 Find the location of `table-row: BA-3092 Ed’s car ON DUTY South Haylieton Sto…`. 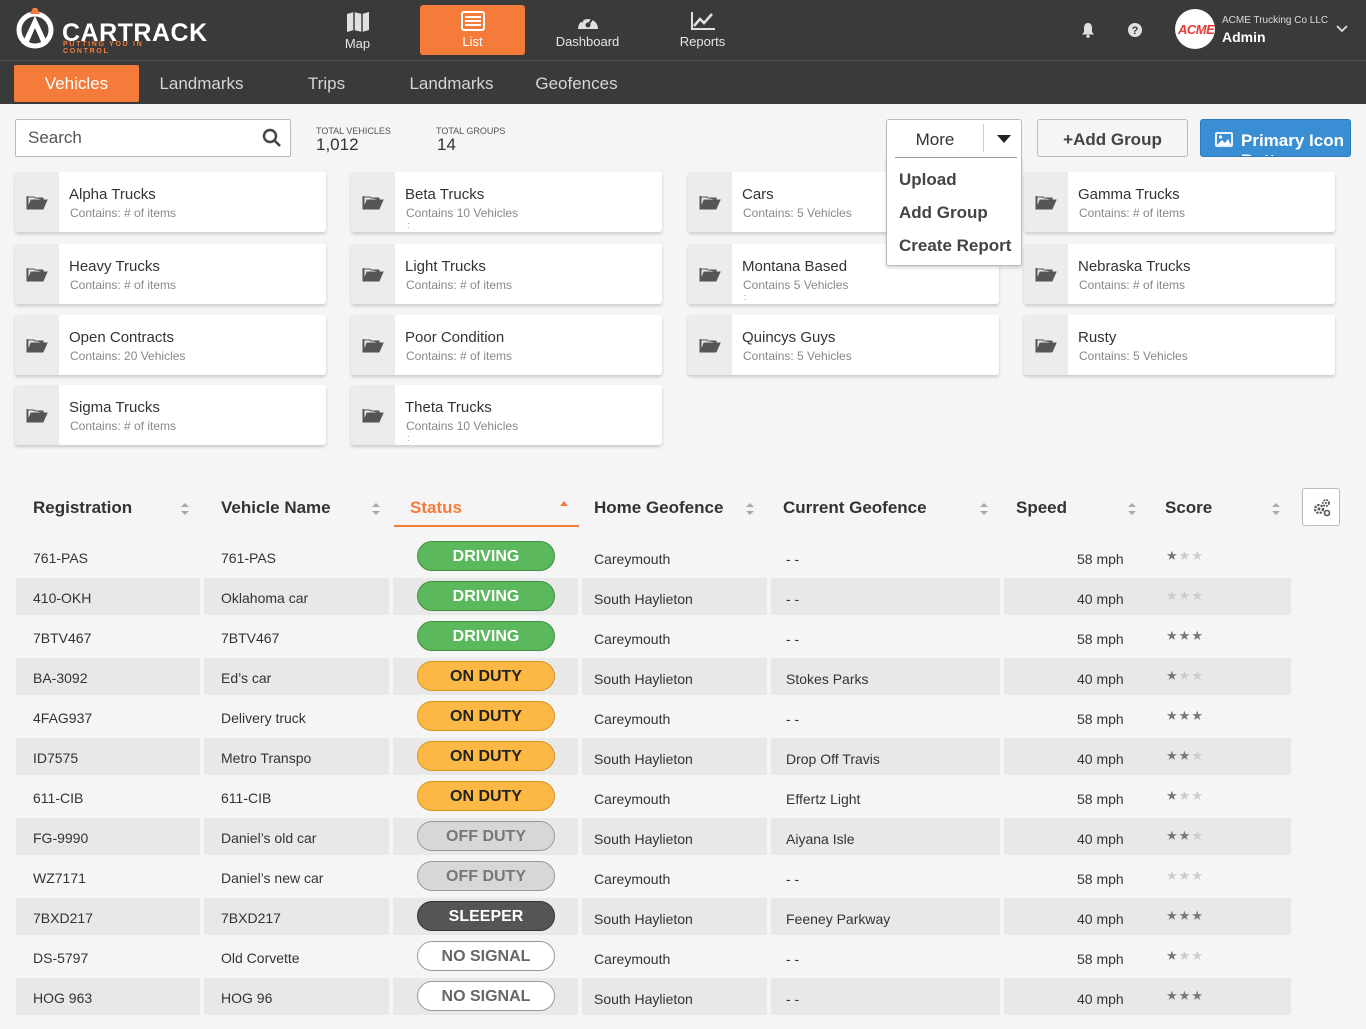

table-row: BA-3092 Ed’s car ON DUTY South Haylieton Sto… is located at coordinates (650, 676).